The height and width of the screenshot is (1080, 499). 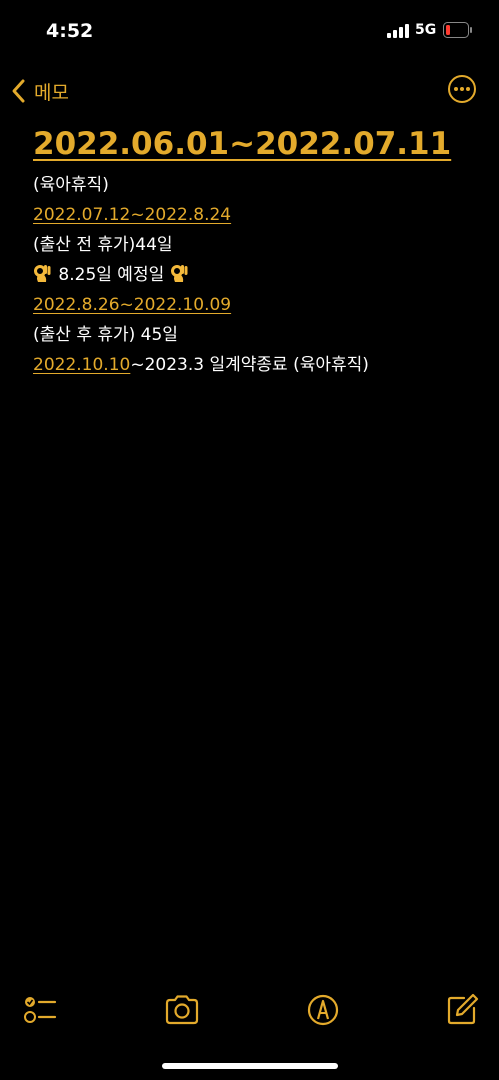 I want to click on date-range-link: 2022.8.26~2022.10.09, so click(x=132, y=305).